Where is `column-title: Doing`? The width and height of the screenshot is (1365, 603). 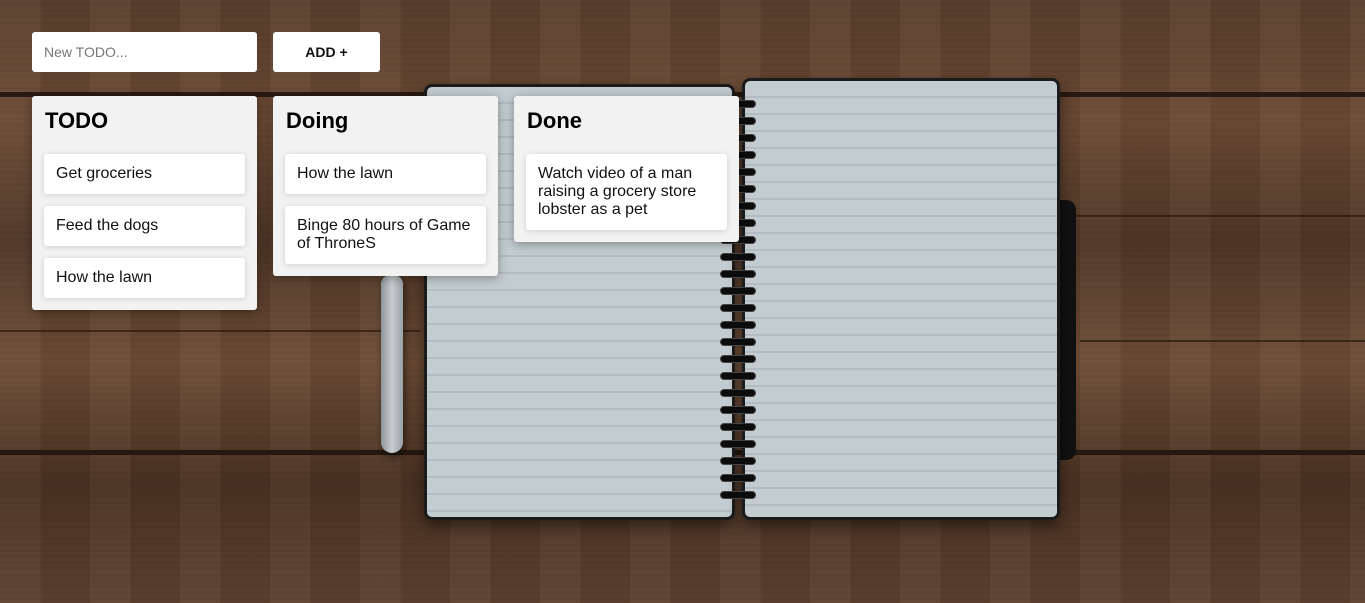 column-title: Doing is located at coordinates (317, 120).